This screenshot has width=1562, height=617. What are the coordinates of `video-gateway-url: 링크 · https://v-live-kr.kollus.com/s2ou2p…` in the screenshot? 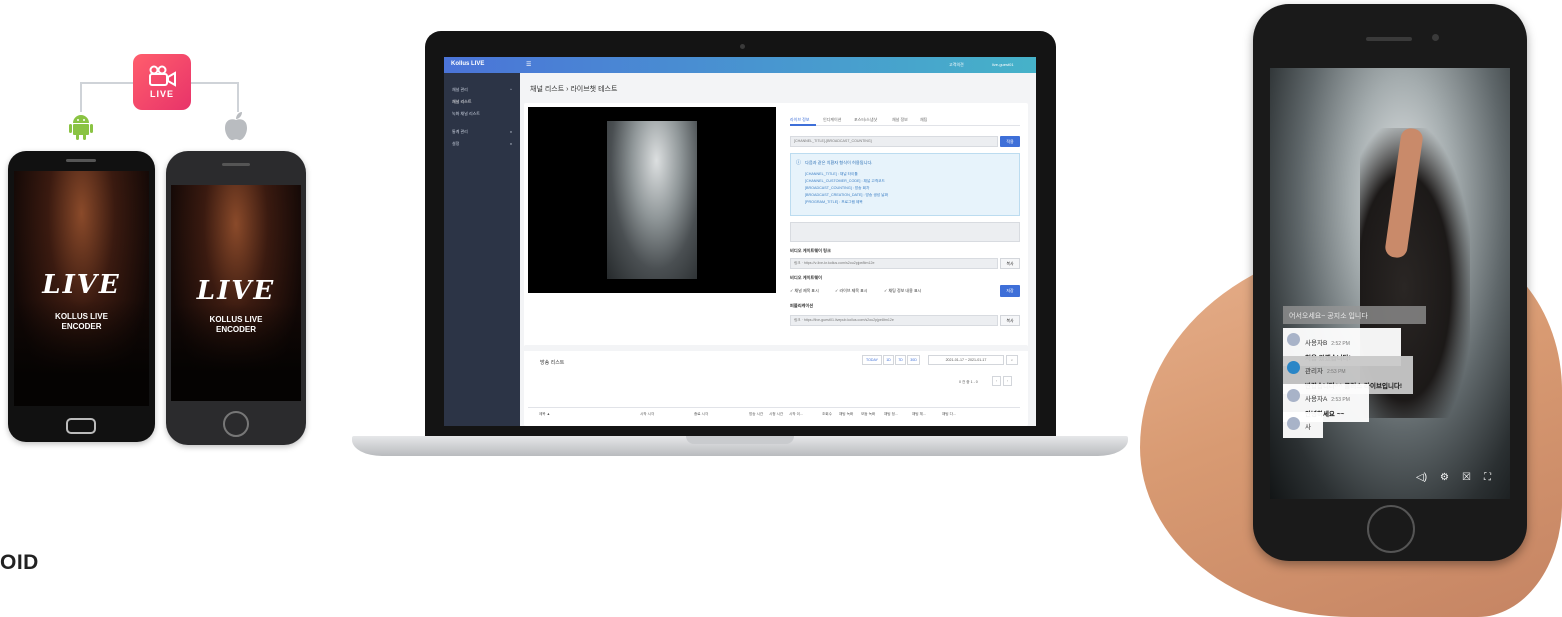 It's located at (894, 263).